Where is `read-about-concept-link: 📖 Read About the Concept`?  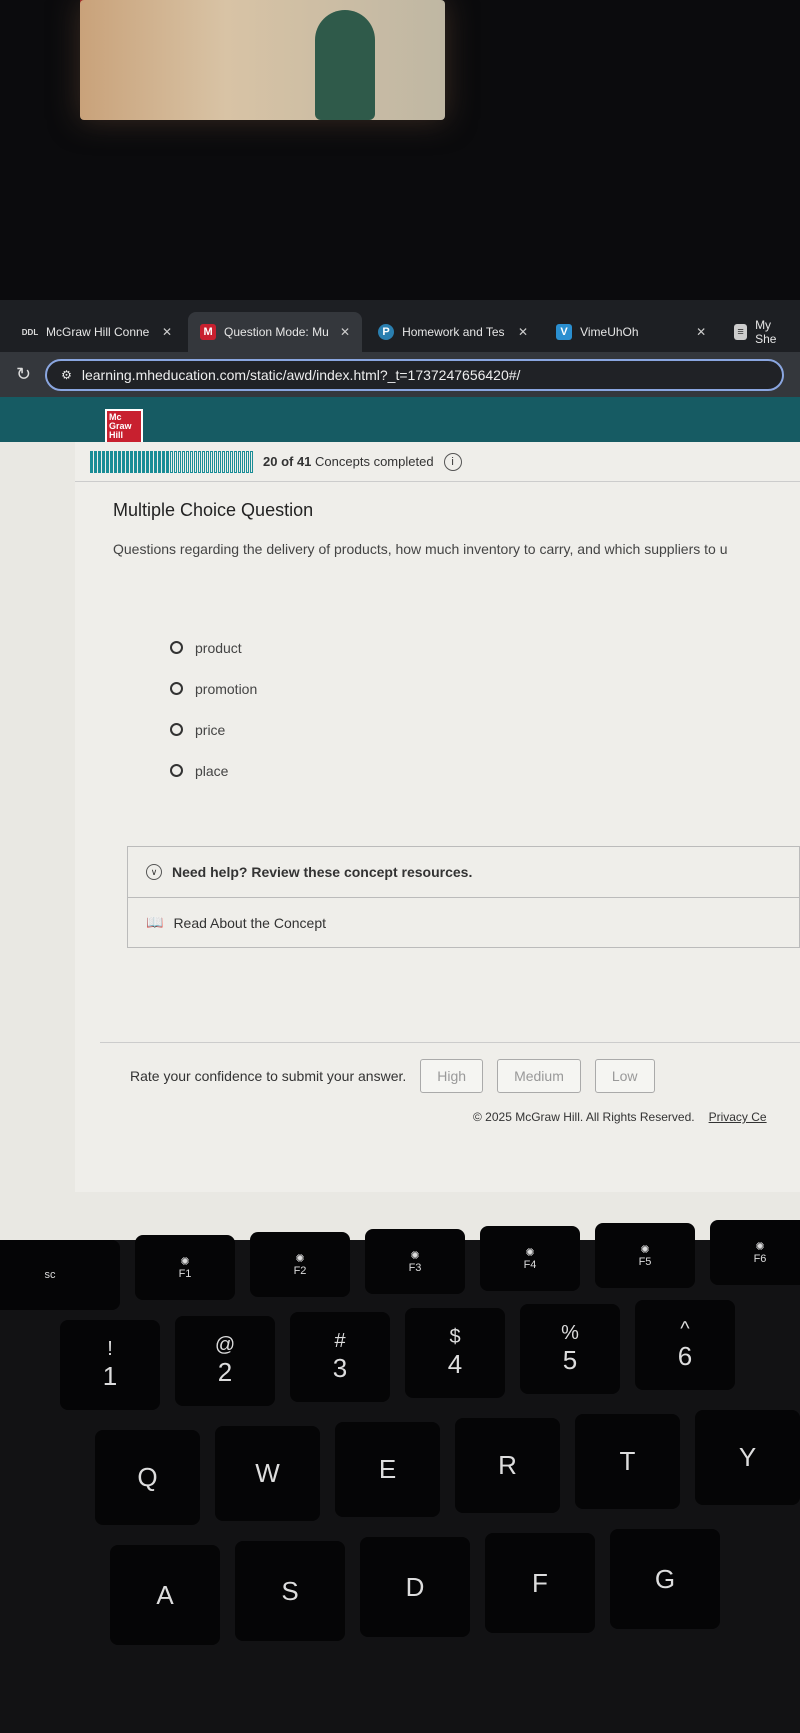
read-about-concept-link: 📖 Read About the Concept is located at coordinates (463, 922).